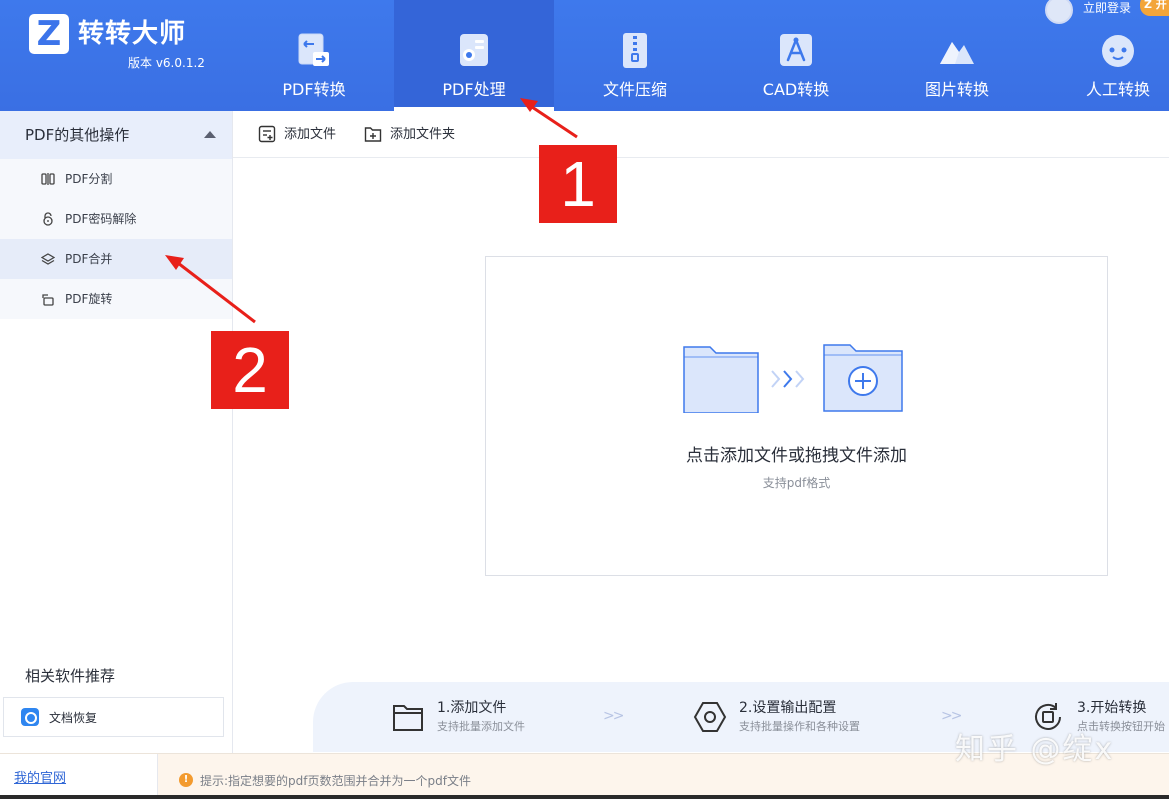 This screenshot has width=1169, height=799. I want to click on nav-pdf-convert: PDF转换, so click(314, 55).